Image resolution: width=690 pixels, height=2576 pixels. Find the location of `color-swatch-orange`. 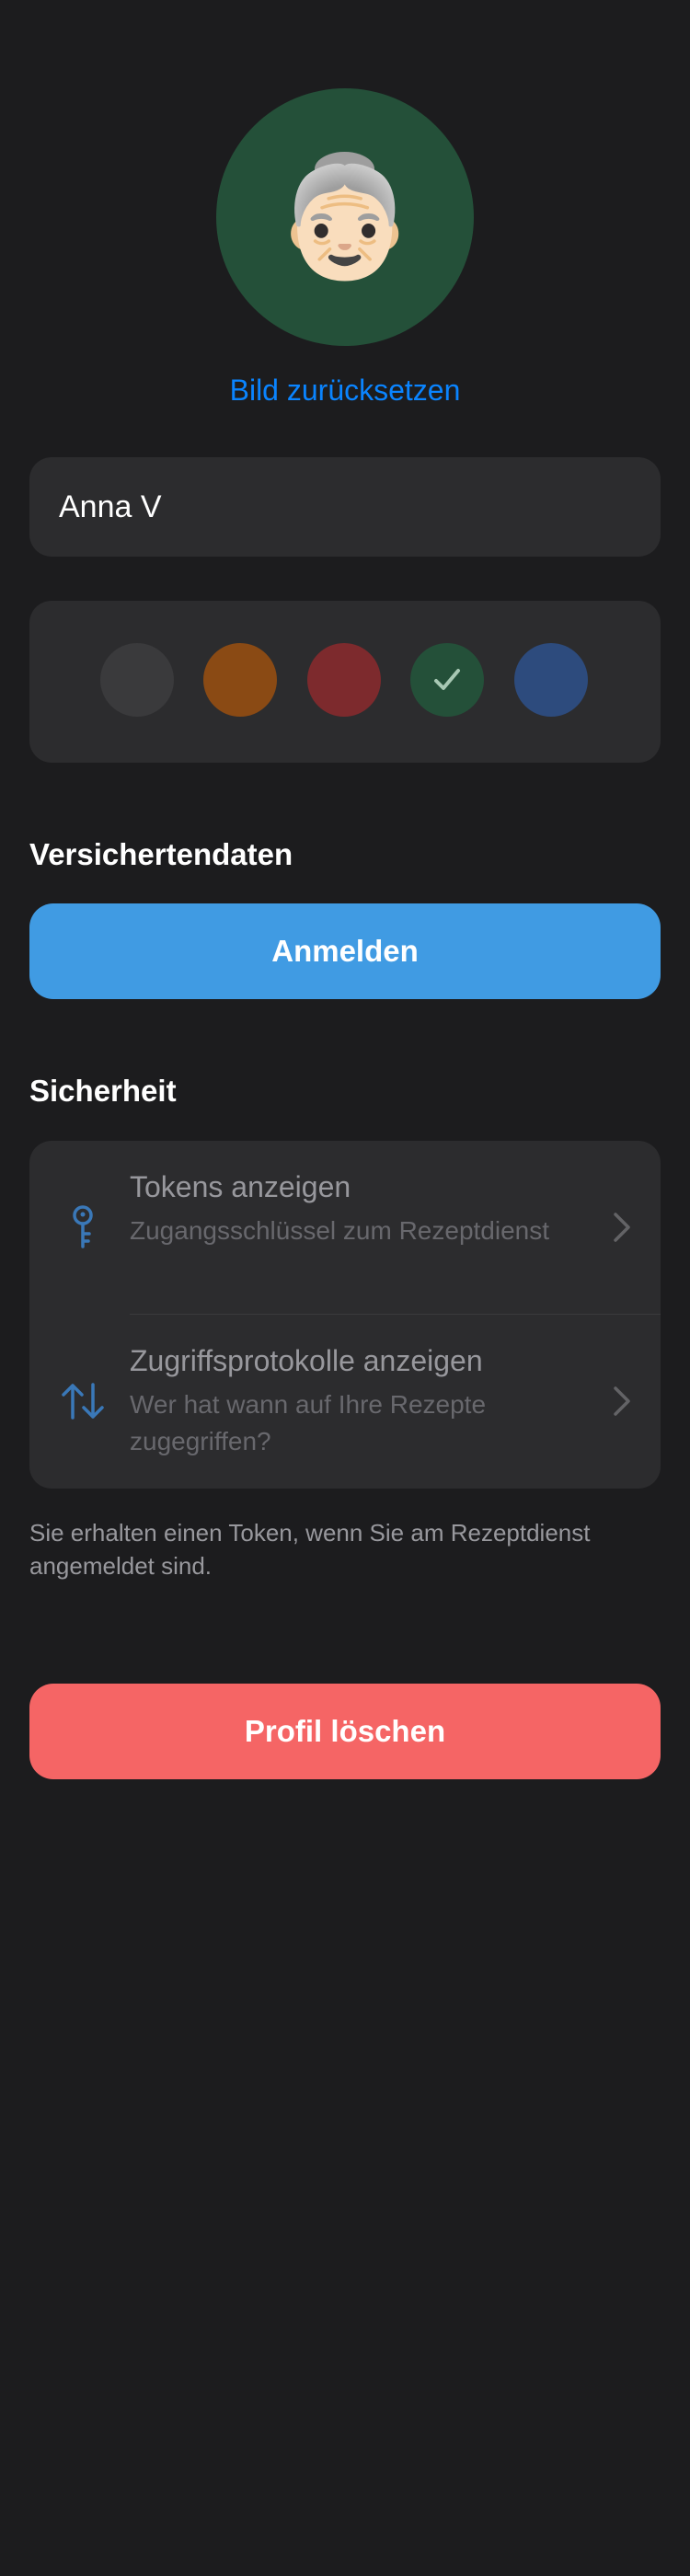

color-swatch-orange is located at coordinates (240, 680).